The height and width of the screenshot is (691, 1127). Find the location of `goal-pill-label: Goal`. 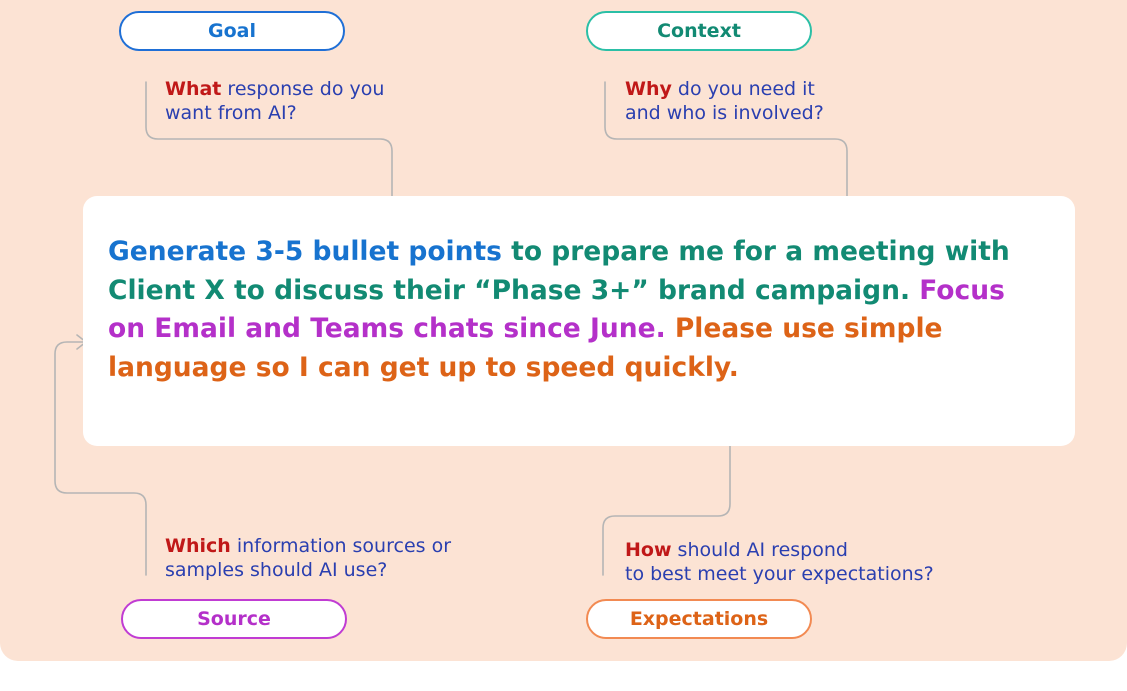

goal-pill-label: Goal is located at coordinates (232, 31).